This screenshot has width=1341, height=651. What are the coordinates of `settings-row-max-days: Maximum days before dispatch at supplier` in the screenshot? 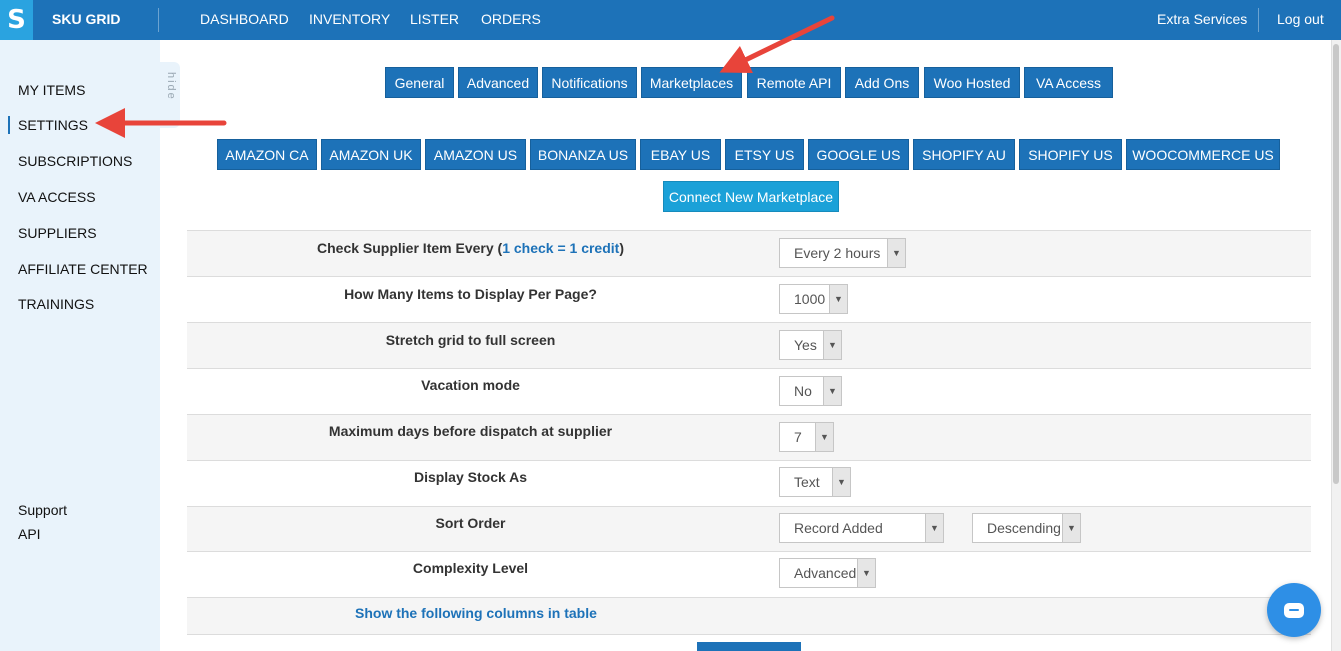 It's located at (749, 437).